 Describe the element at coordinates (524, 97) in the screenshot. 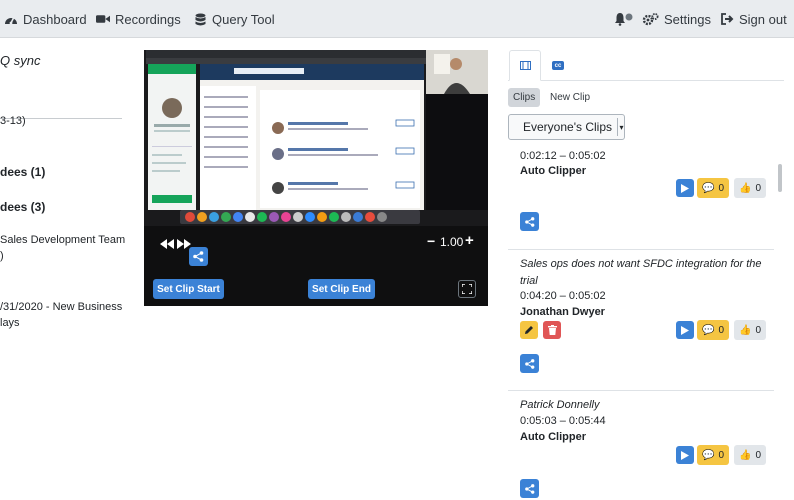

I see `clips-pill: Clips` at that location.